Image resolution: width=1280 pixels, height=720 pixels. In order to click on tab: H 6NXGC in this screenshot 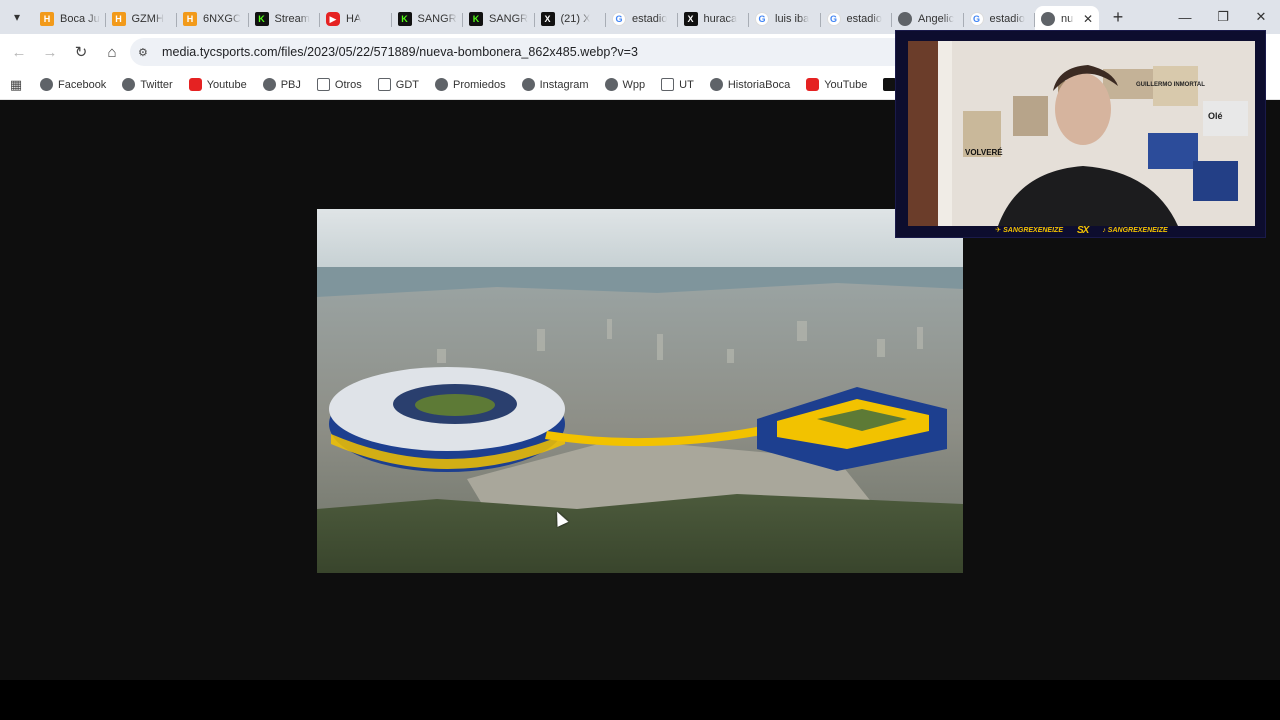, I will do `click(213, 19)`.